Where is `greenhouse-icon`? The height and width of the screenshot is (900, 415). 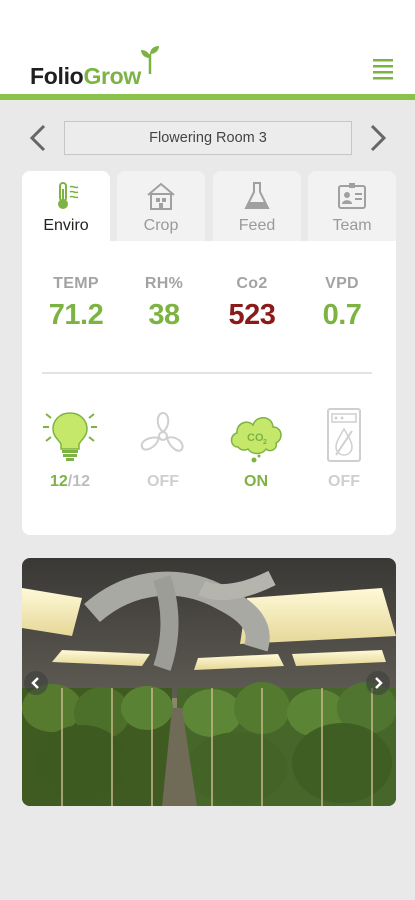
greenhouse-icon is located at coordinates (161, 196).